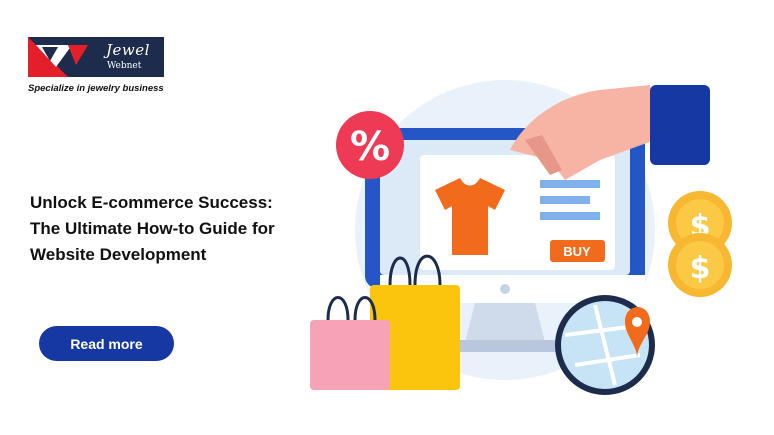 Image resolution: width=774 pixels, height=435 pixels. Describe the element at coordinates (605, 345) in the screenshot. I see `map-location-icon` at that location.